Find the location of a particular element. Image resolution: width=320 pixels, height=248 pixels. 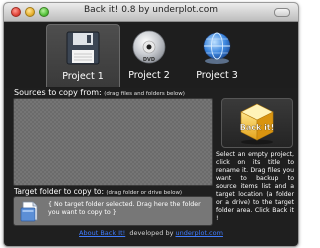

toolbar-toggle-button is located at coordinates (282, 12).